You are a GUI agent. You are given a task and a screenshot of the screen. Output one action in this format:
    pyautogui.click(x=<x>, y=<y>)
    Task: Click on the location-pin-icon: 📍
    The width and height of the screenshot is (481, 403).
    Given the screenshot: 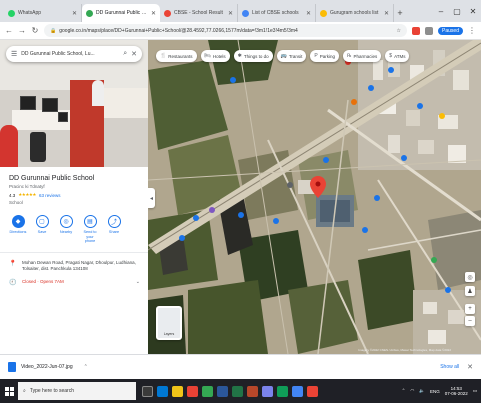 What is the action you would take?
    pyautogui.click(x=13, y=263)
    